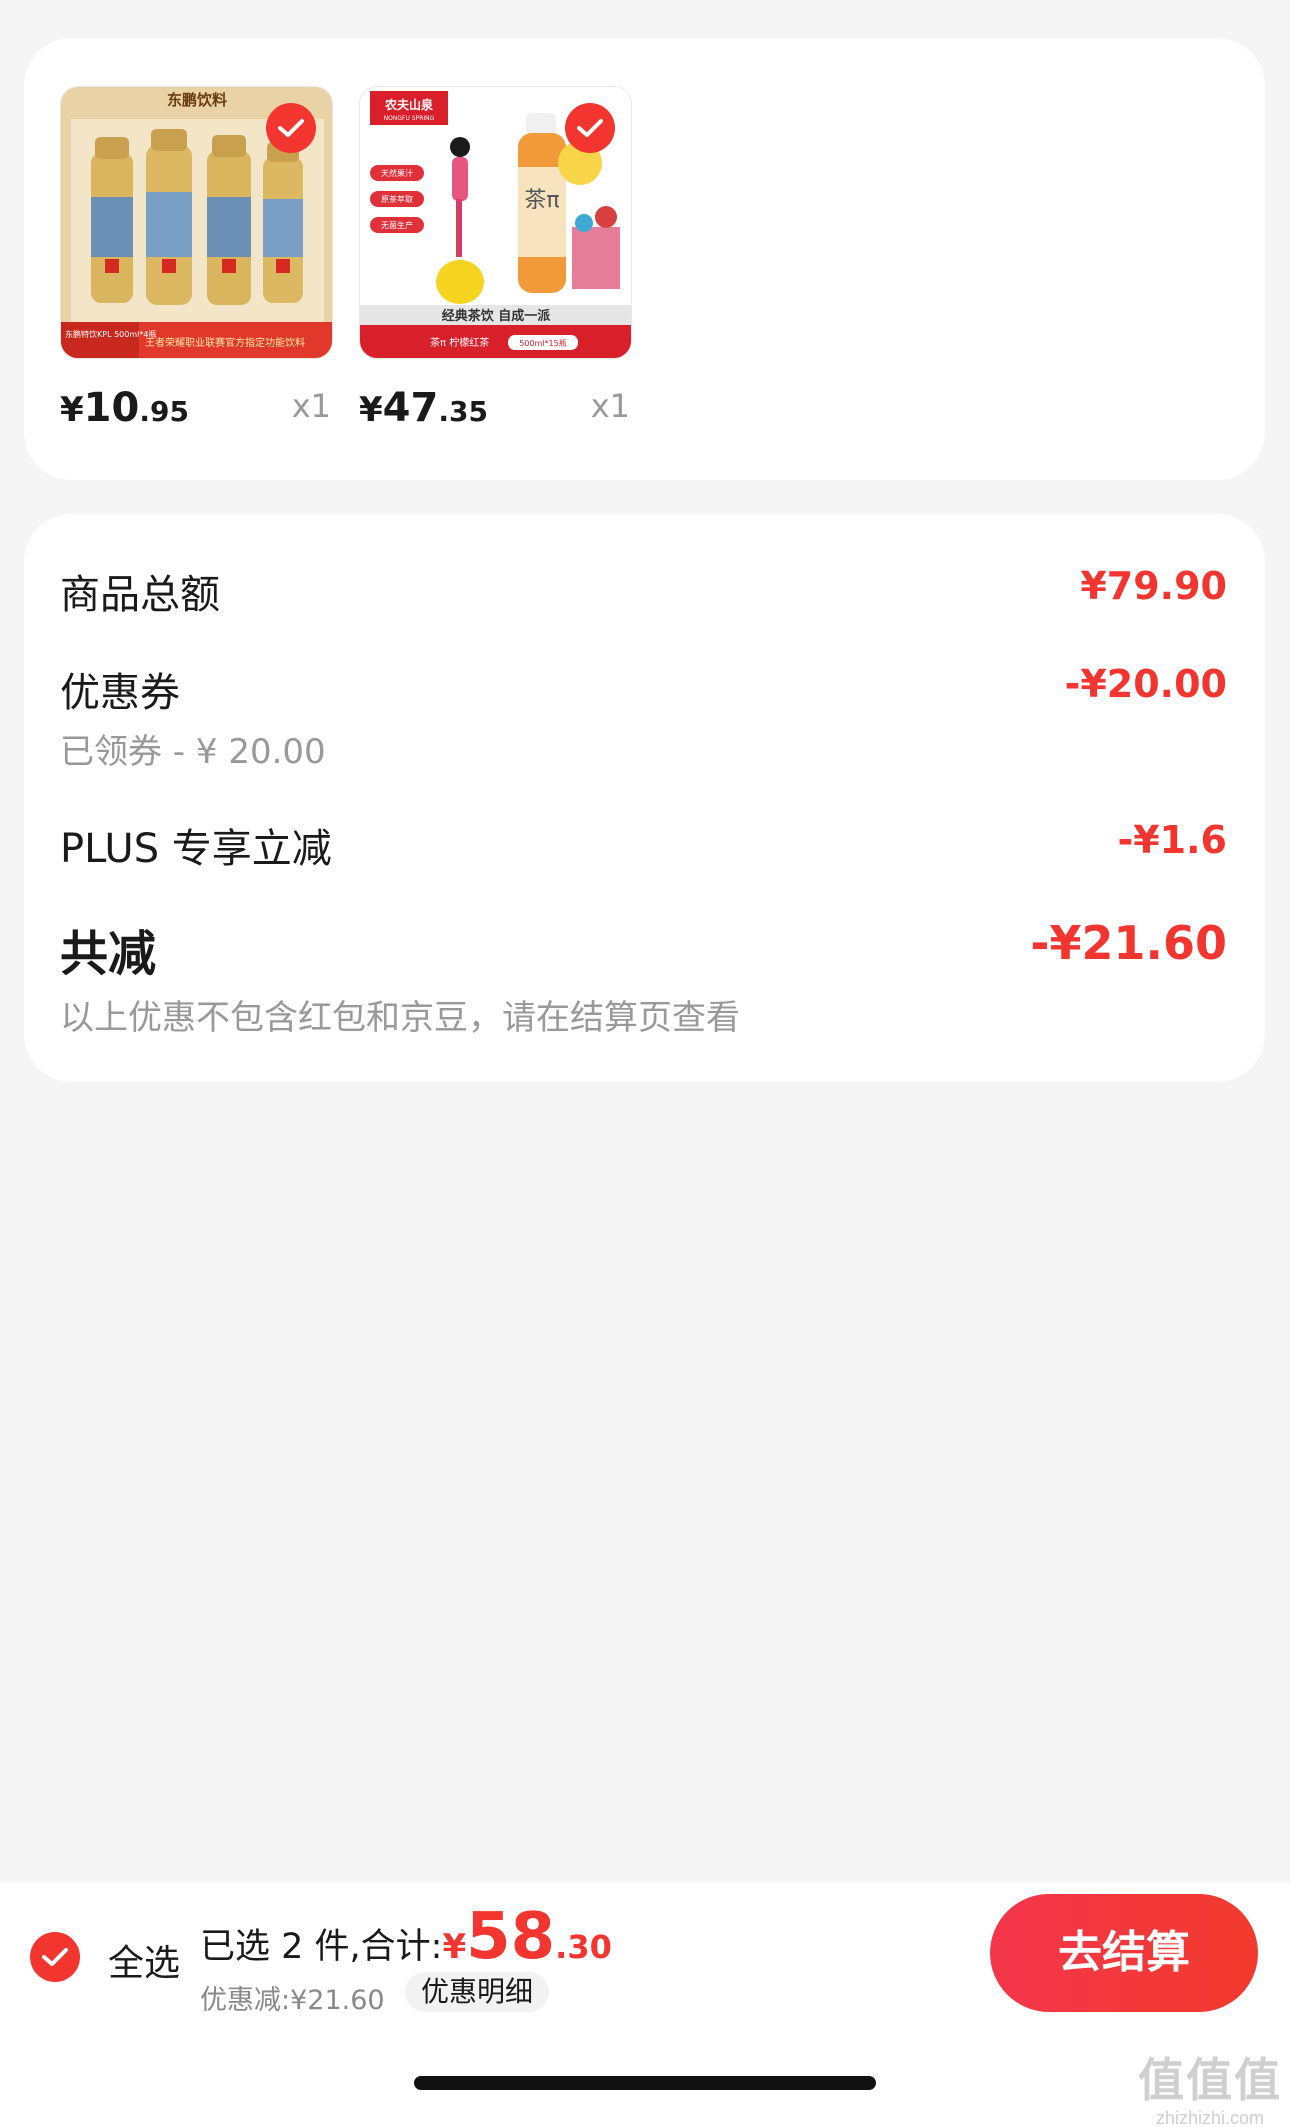  I want to click on watermark: 值值值 zhizhizhi.com, so click(1210, 2085).